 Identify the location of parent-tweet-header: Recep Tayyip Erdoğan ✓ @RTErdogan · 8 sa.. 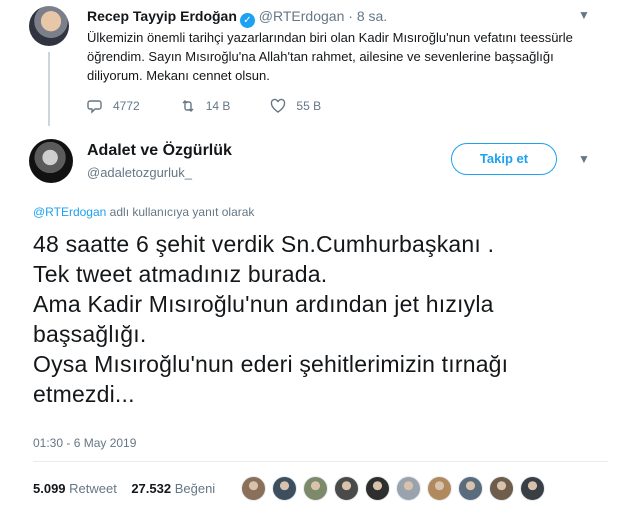
(237, 18).